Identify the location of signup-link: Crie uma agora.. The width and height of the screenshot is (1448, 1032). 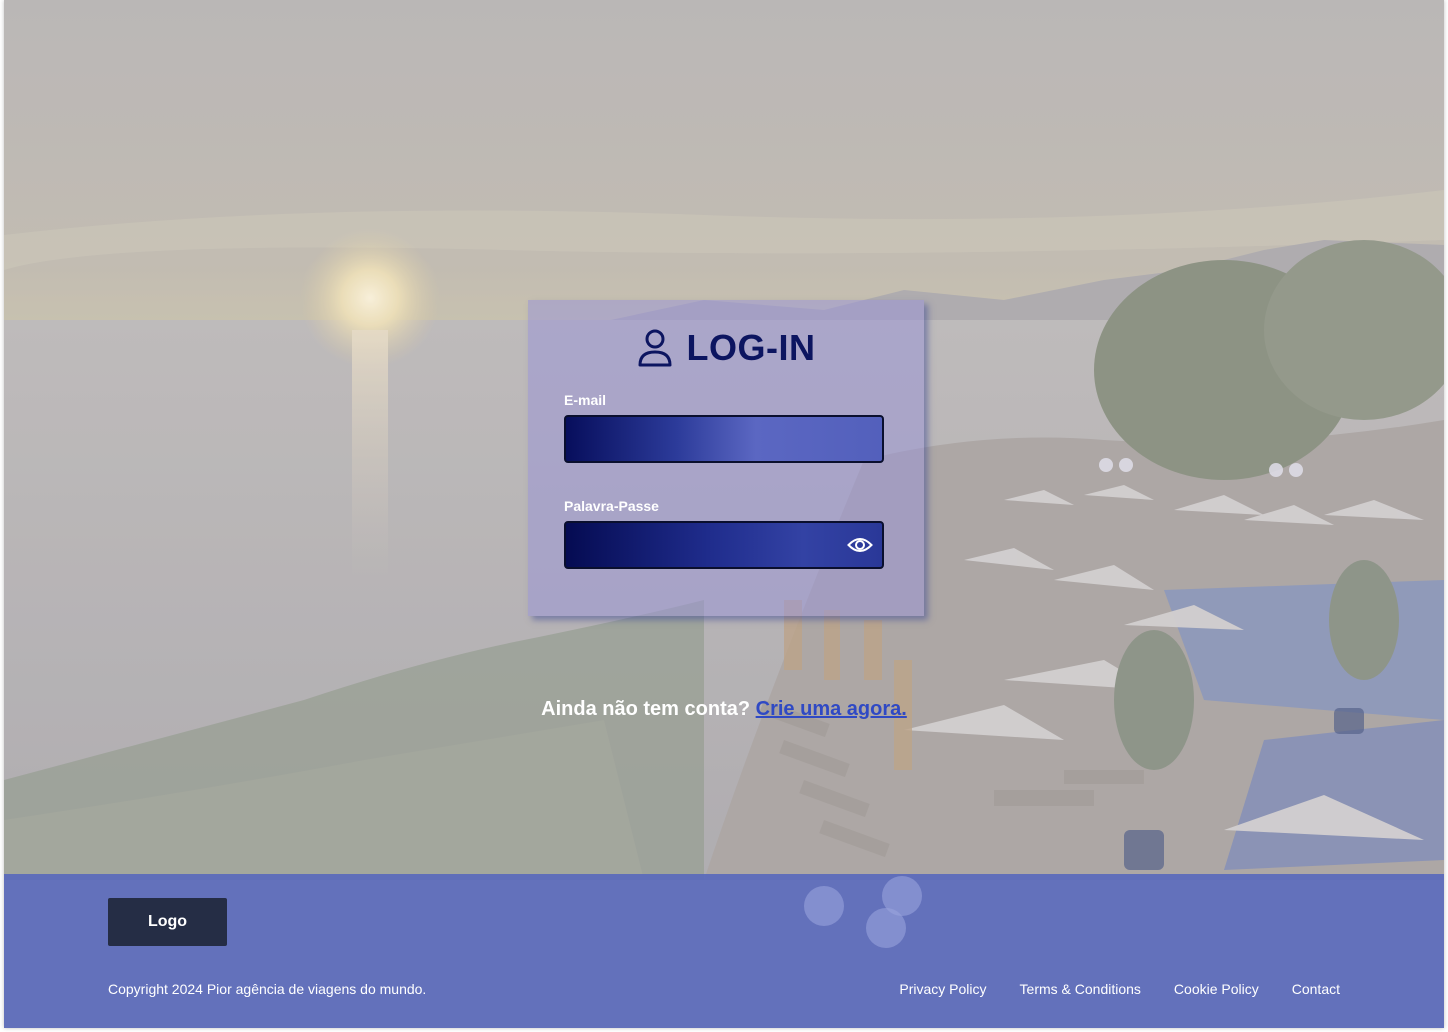
(831, 709).